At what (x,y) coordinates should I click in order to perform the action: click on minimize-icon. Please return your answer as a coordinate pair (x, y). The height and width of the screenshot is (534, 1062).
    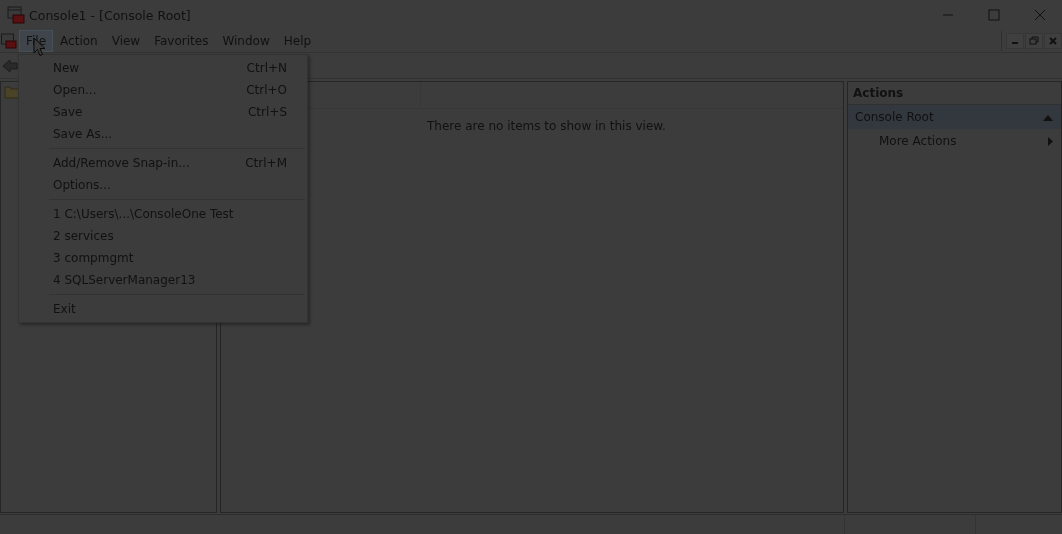
    Looking at the image, I should click on (1015, 41).